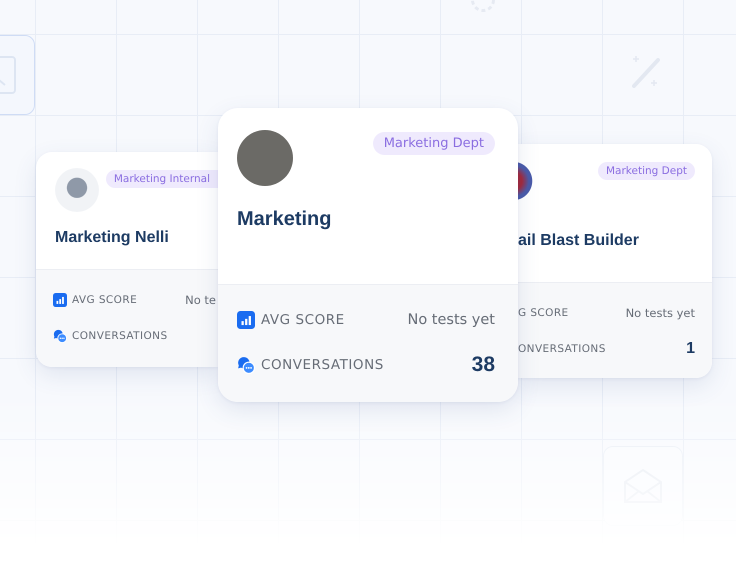 This screenshot has width=736, height=564. Describe the element at coordinates (483, 365) in the screenshot. I see `conversation-count: 38` at that location.